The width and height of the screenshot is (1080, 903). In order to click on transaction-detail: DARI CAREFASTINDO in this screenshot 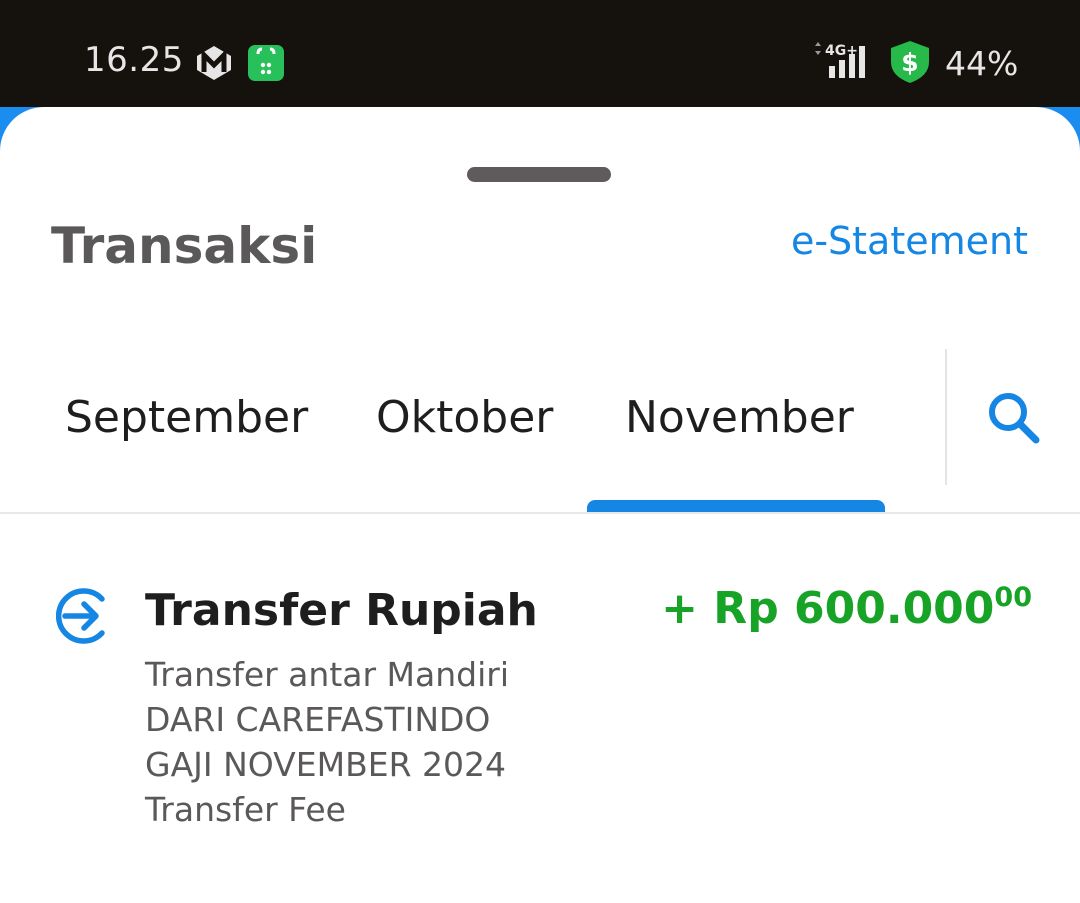, I will do `click(318, 719)`.